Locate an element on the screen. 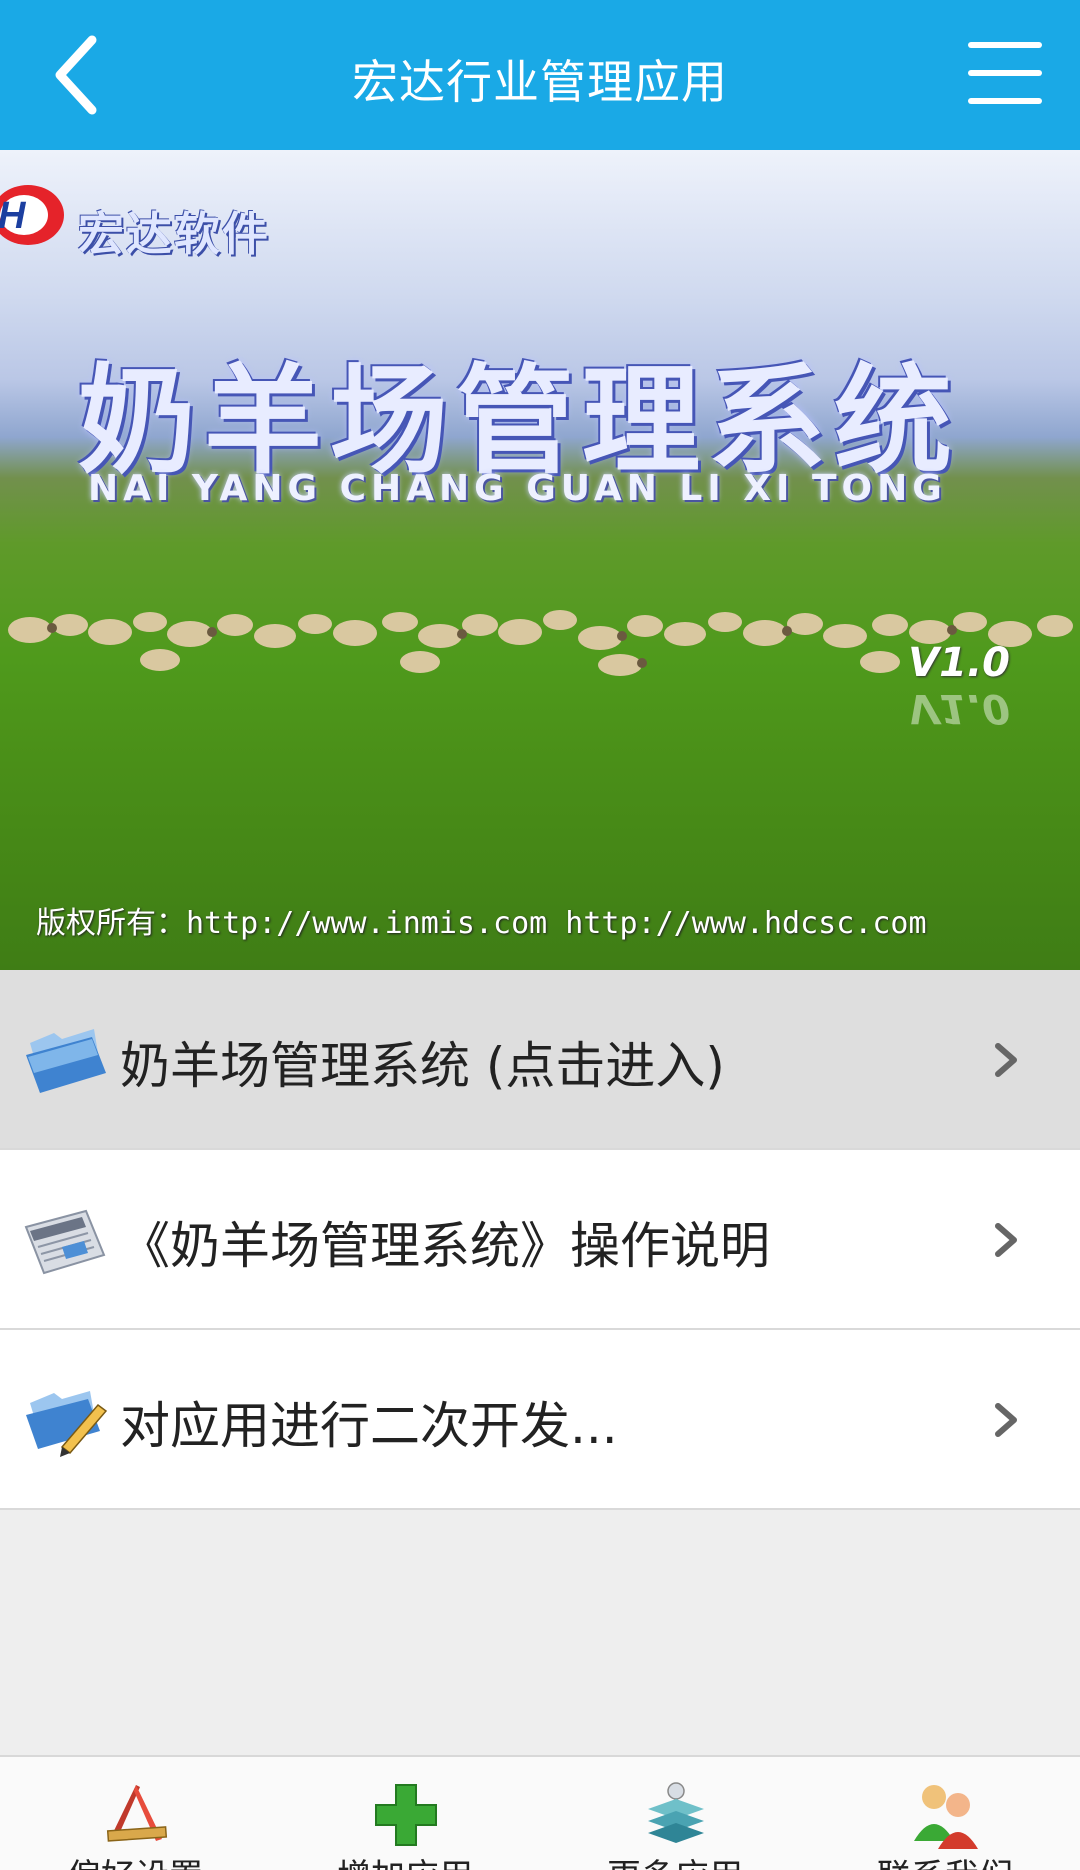  folder-icon is located at coordinates (66, 1061).